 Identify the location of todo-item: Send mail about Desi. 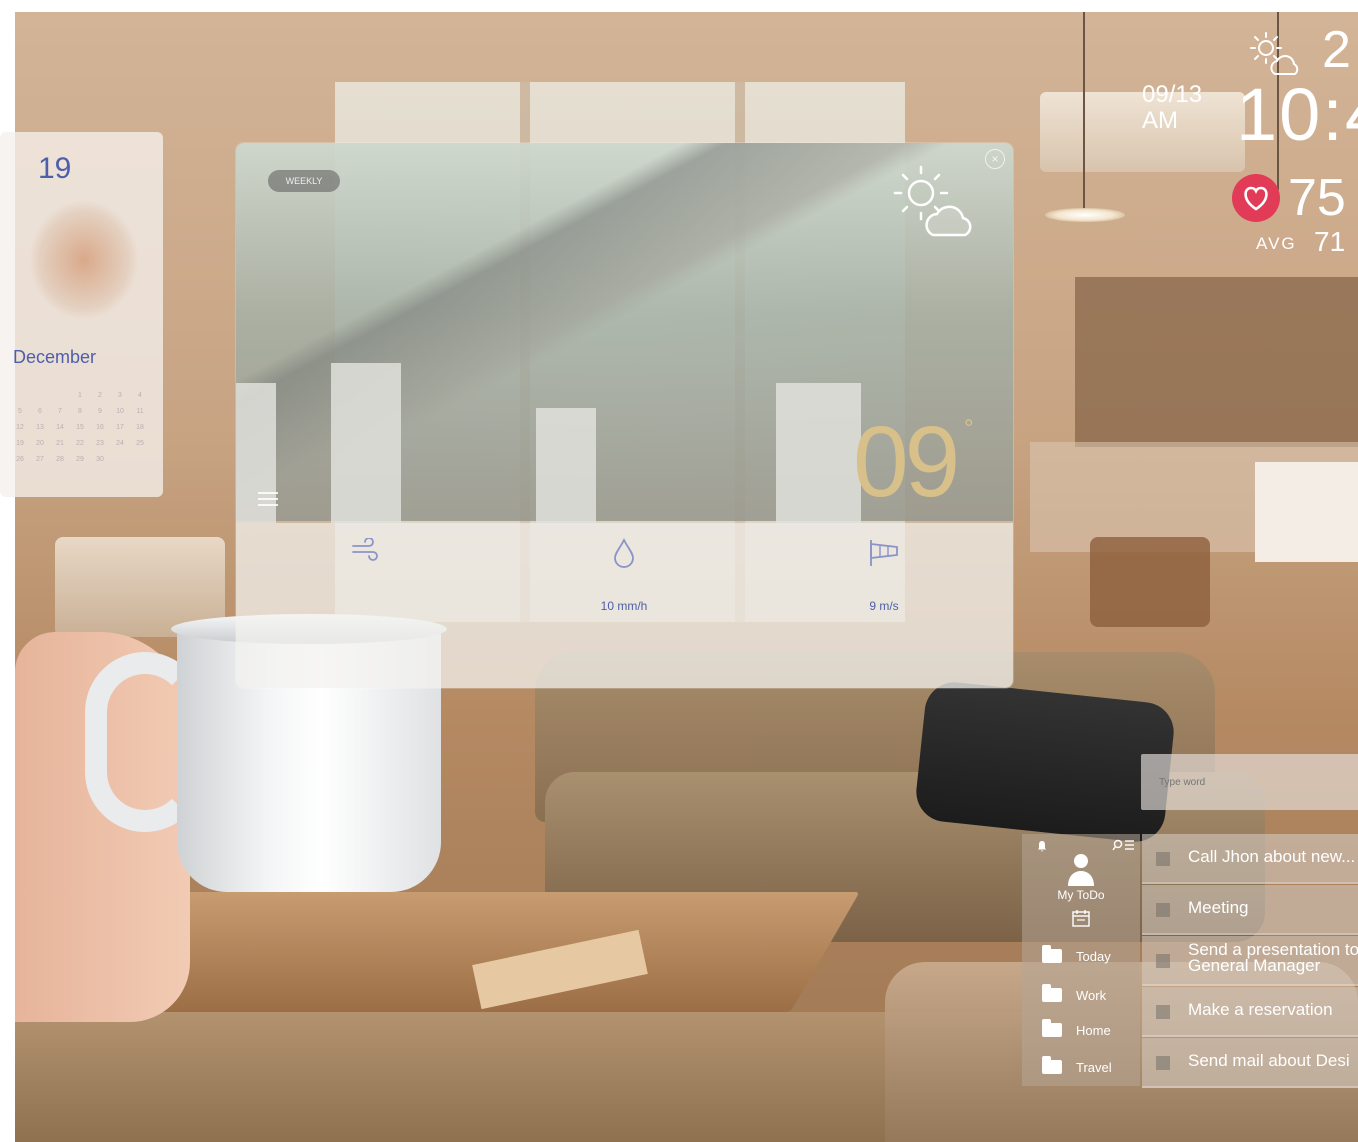
(1250, 1063).